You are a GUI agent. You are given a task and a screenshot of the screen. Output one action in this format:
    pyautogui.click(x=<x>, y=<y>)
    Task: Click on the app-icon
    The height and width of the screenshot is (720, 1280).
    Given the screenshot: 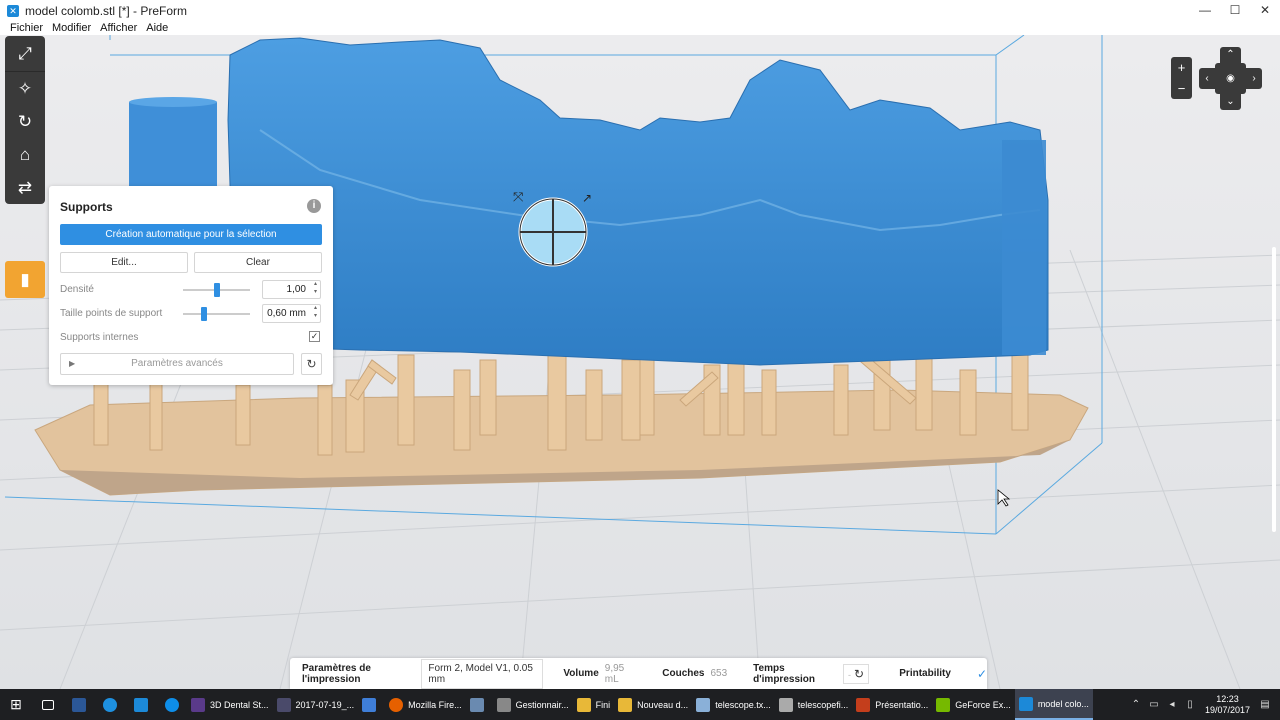 What is the action you would take?
    pyautogui.click(x=785, y=704)
    